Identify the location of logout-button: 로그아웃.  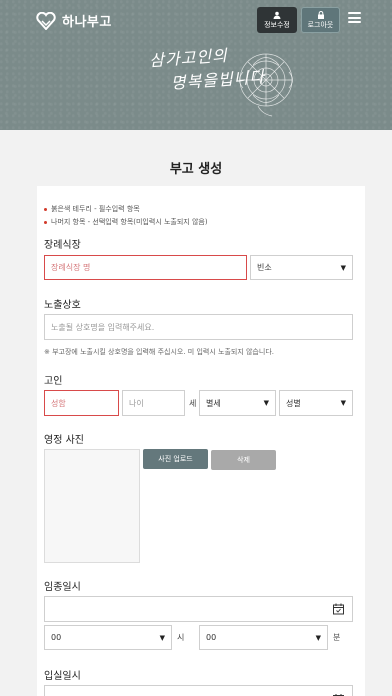
(320, 20).